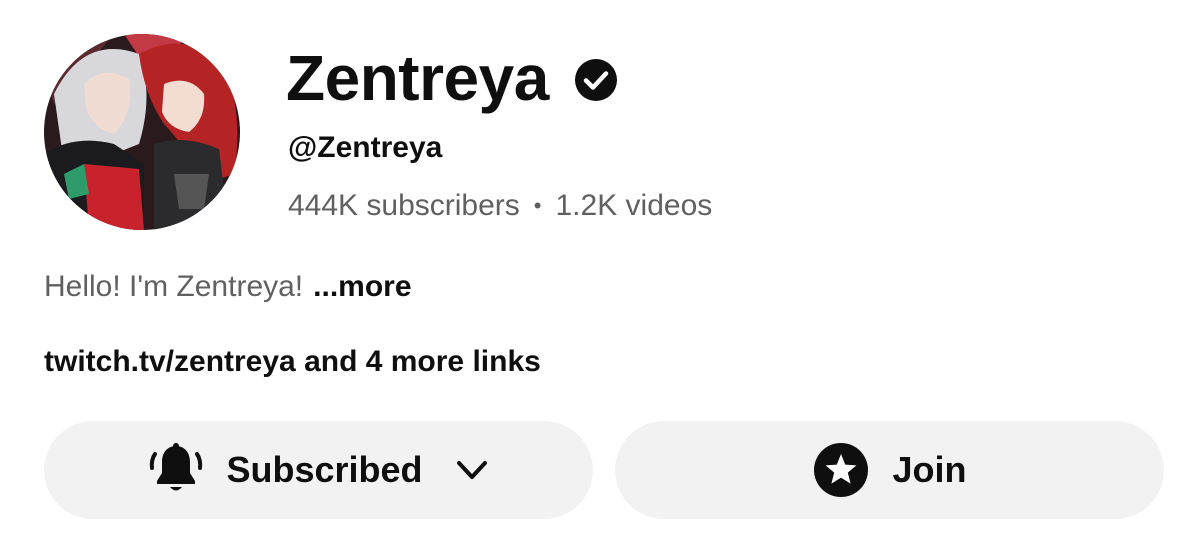  I want to click on bell-icon, so click(176, 470).